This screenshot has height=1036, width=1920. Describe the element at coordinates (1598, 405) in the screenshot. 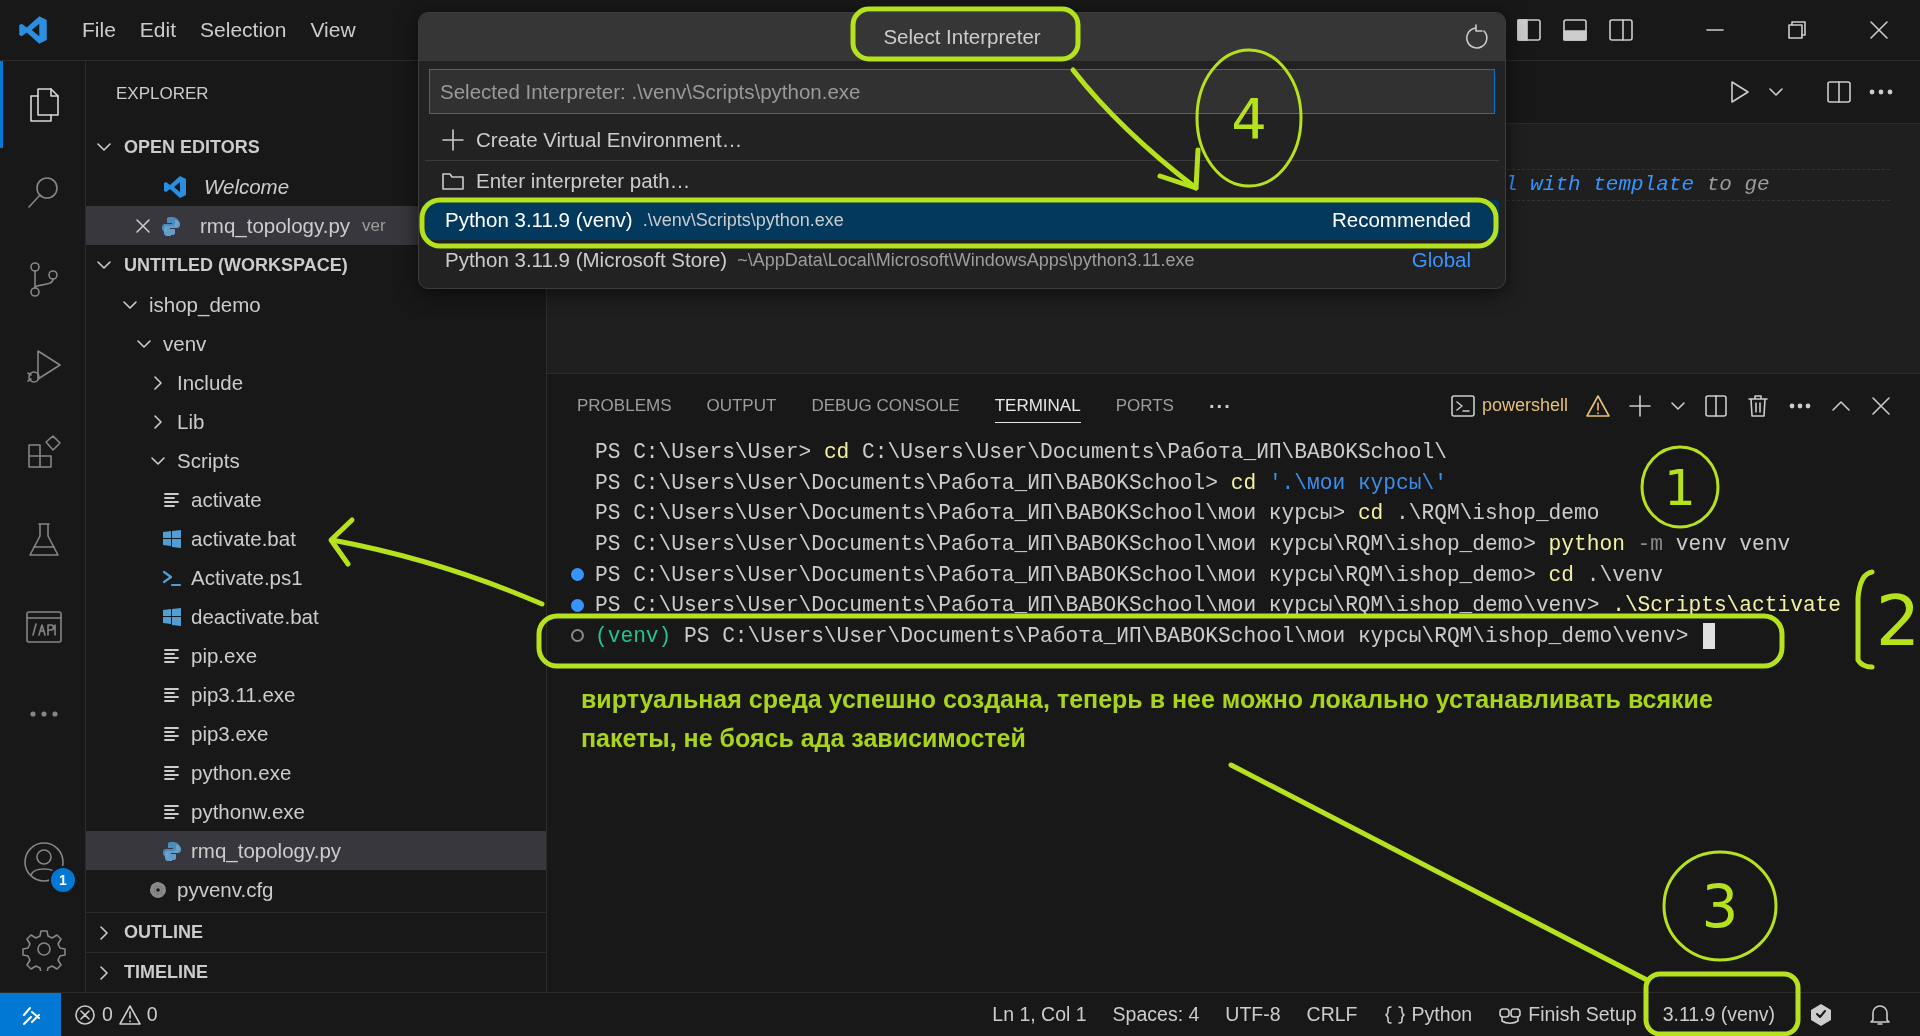

I see `warning-icon` at that location.